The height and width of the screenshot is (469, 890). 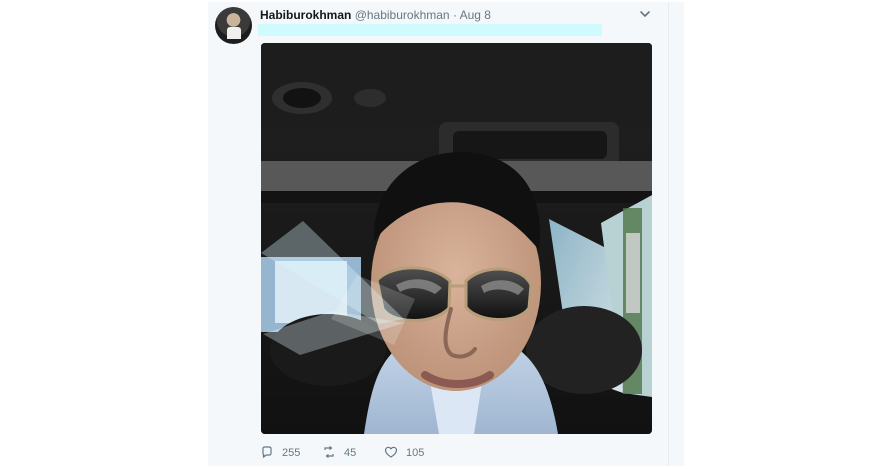 I want to click on retweet-action: 45, so click(x=339, y=453).